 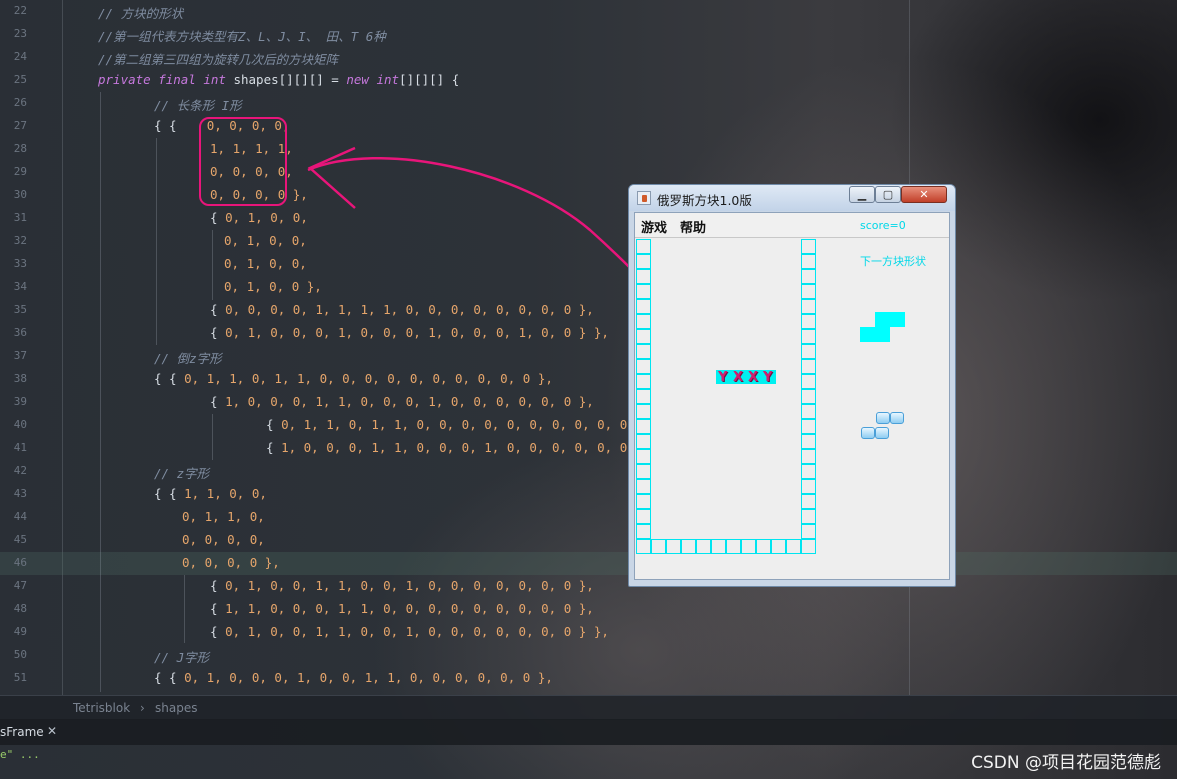 I want to click on game-content: 游戏 帮助 Y X X Y score=0 下一方块形状, so click(x=792, y=396).